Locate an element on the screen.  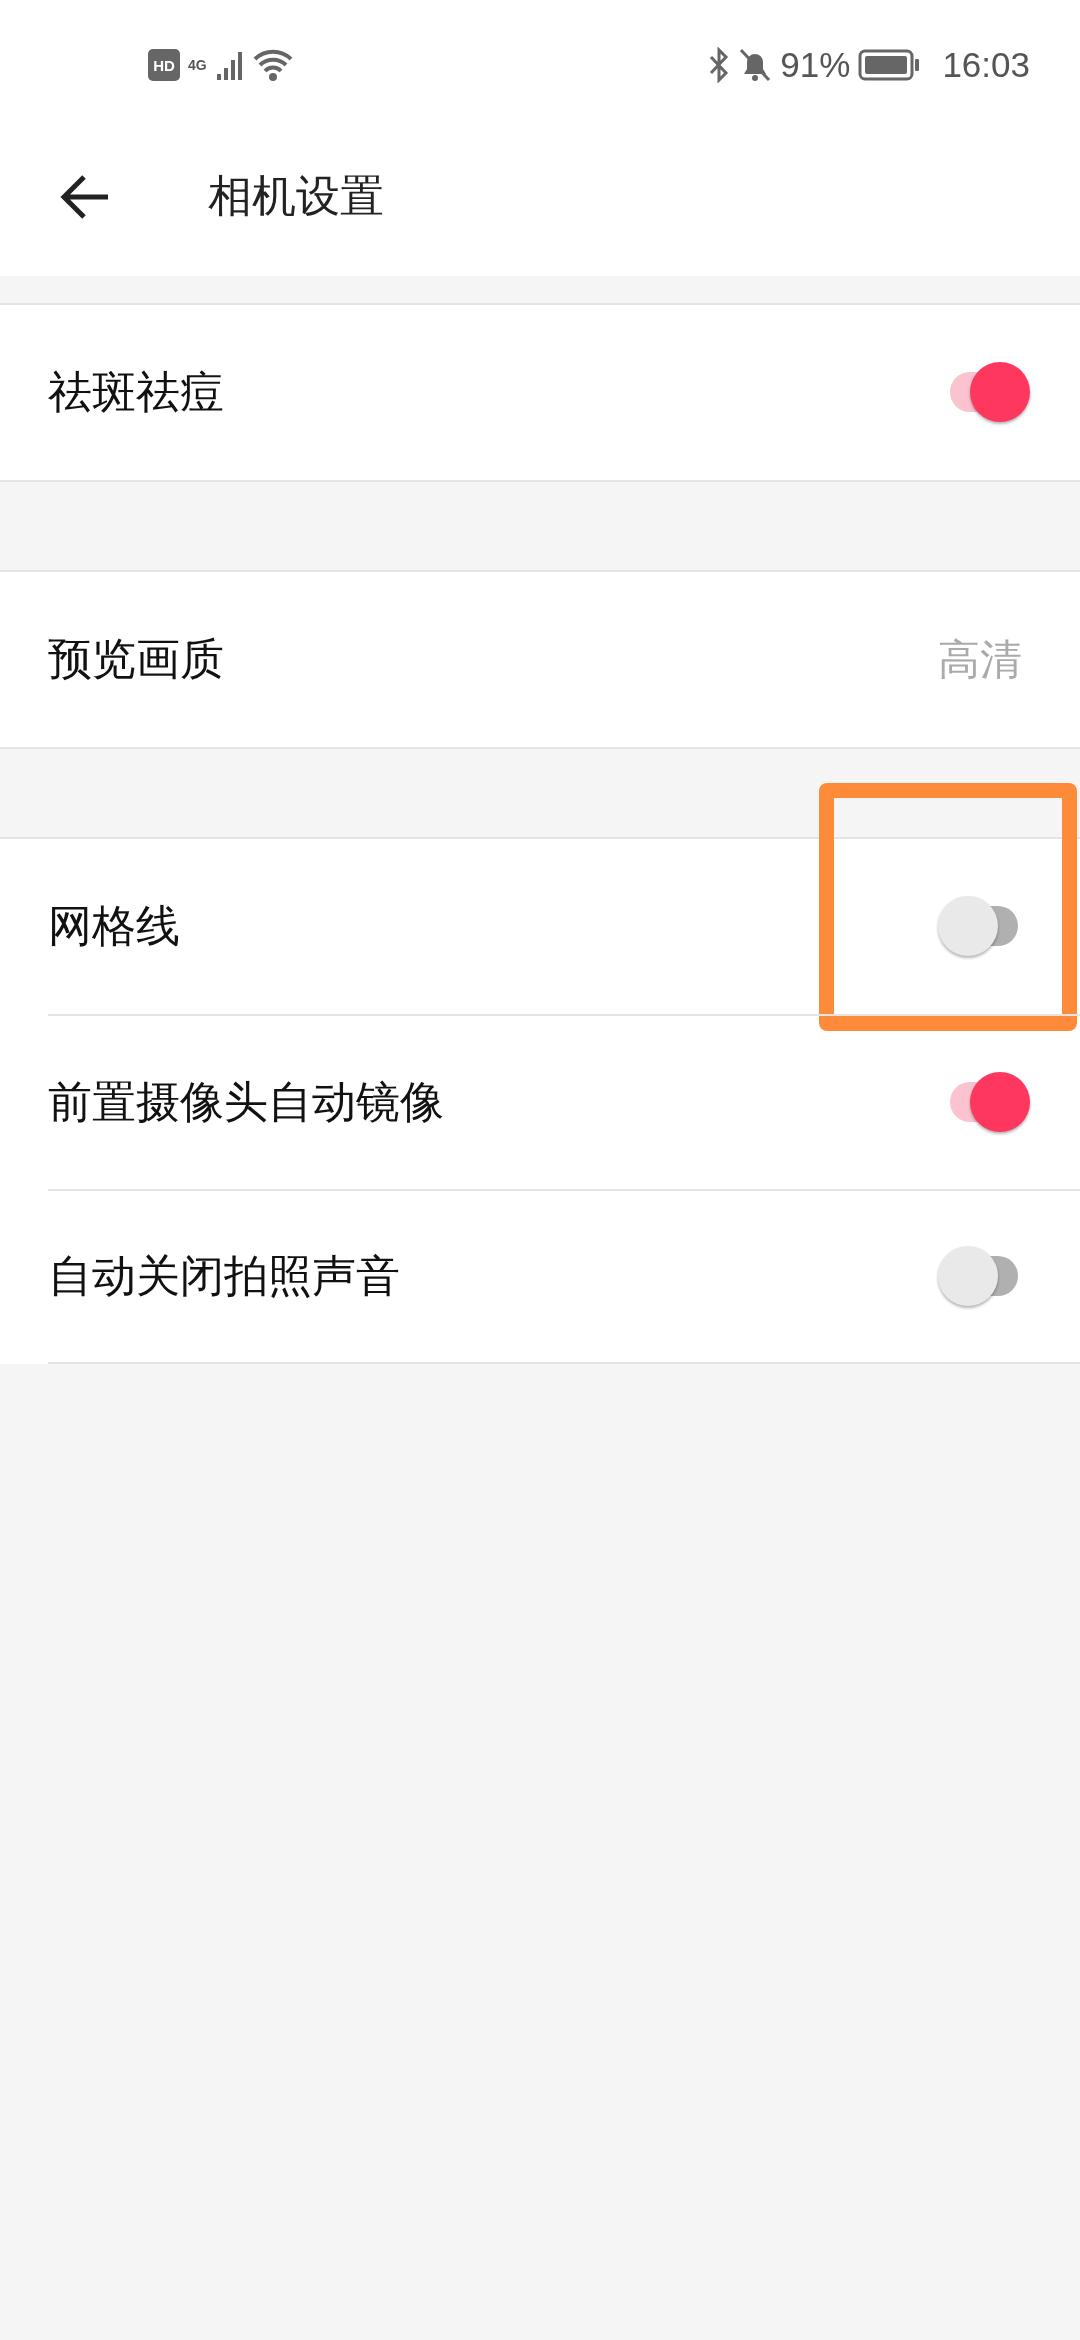
battery-icon is located at coordinates (889, 64).